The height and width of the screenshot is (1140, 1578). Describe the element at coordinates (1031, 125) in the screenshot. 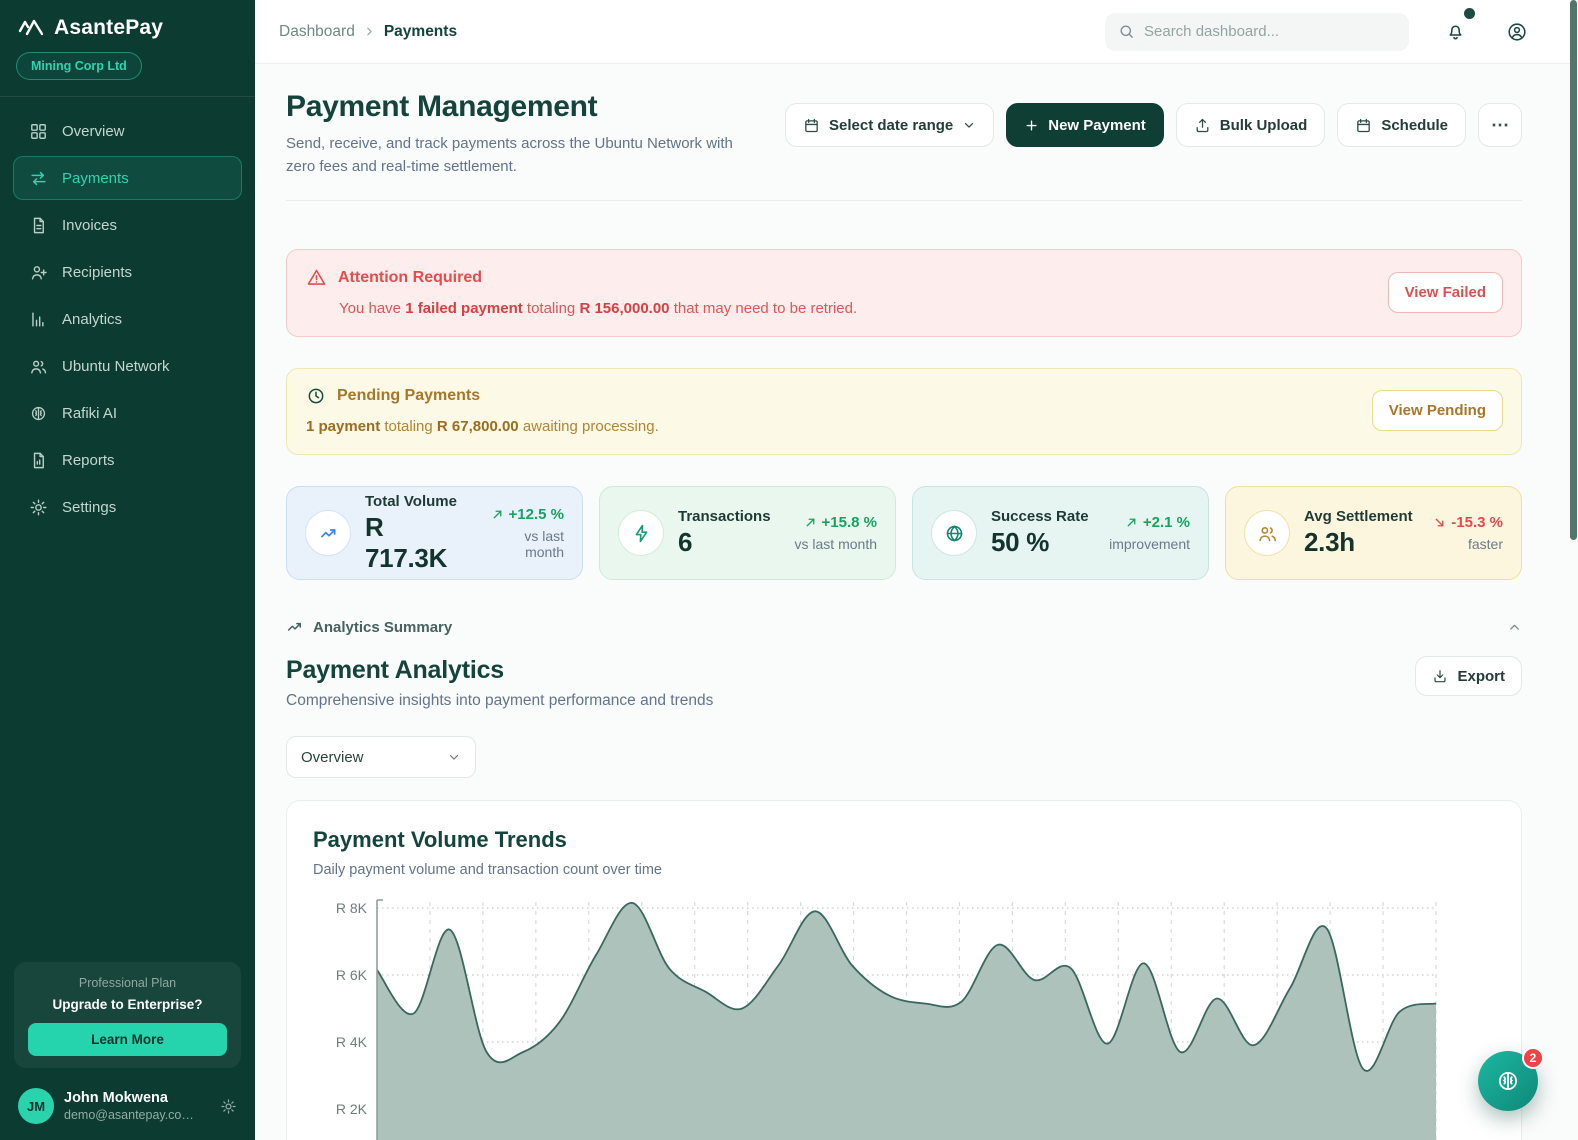

I see `plus-icon` at that location.